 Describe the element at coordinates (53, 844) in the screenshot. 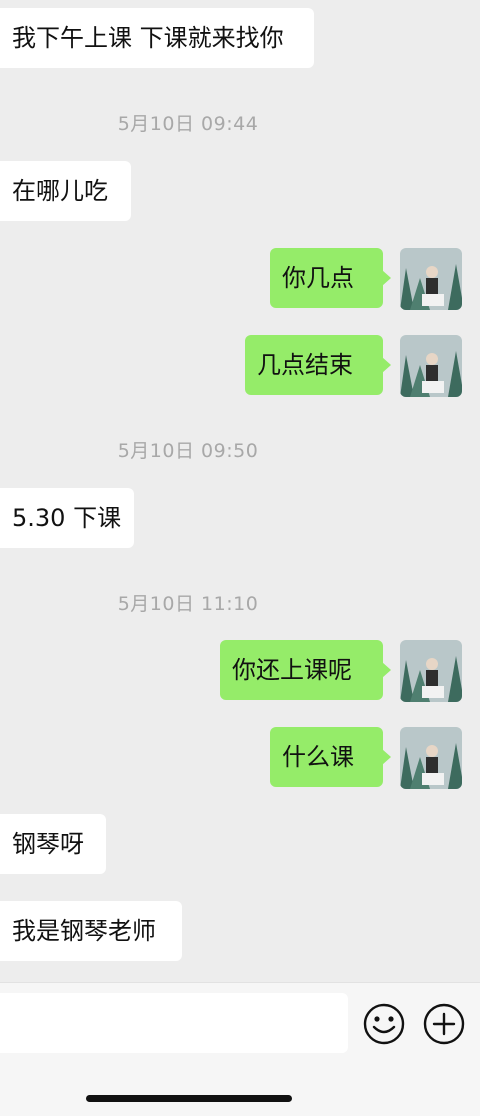

I see `message-bubble-incoming: 钢琴呀` at that location.